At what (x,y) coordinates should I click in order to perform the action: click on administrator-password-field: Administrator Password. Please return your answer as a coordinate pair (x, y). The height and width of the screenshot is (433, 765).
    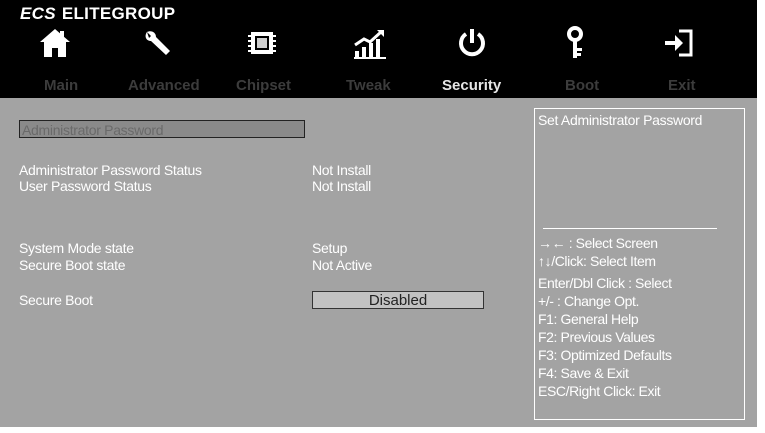
    Looking at the image, I should click on (162, 129).